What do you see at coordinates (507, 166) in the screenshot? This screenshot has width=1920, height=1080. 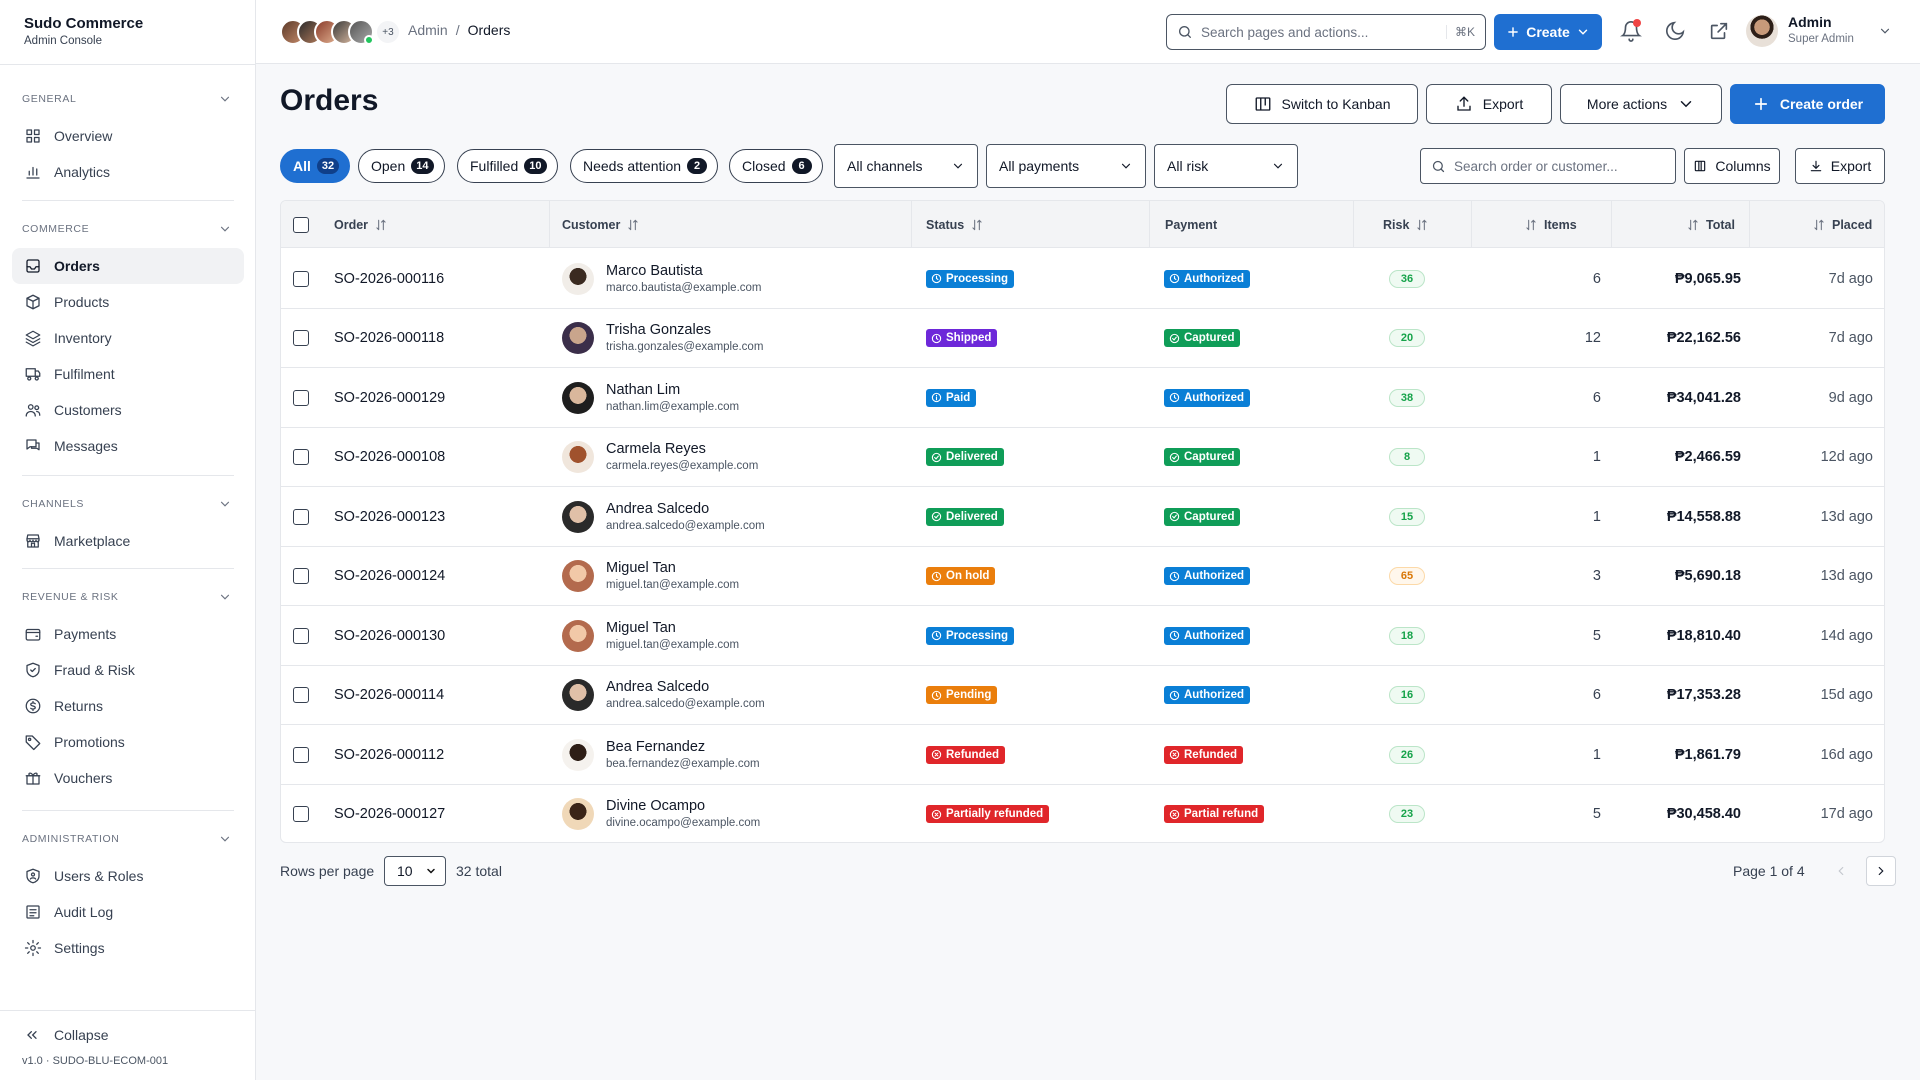 I see `filter-tab-fulfilled: Fulfilled 10` at bounding box center [507, 166].